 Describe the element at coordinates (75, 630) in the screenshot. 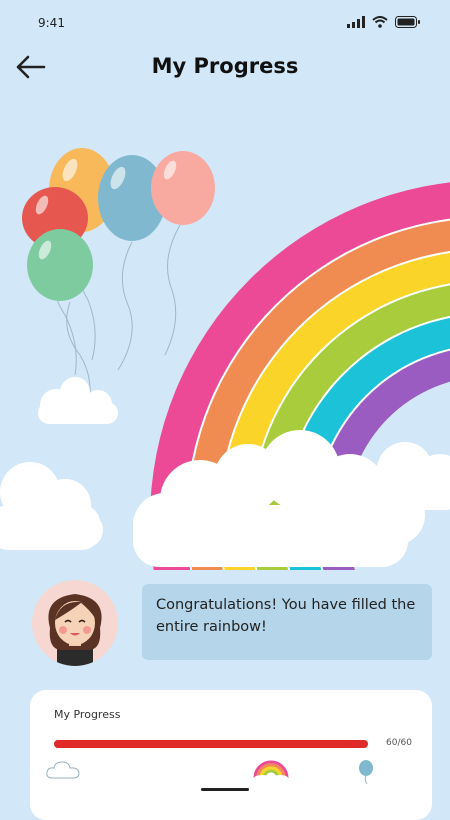

I see `girl-avatar-icon` at that location.